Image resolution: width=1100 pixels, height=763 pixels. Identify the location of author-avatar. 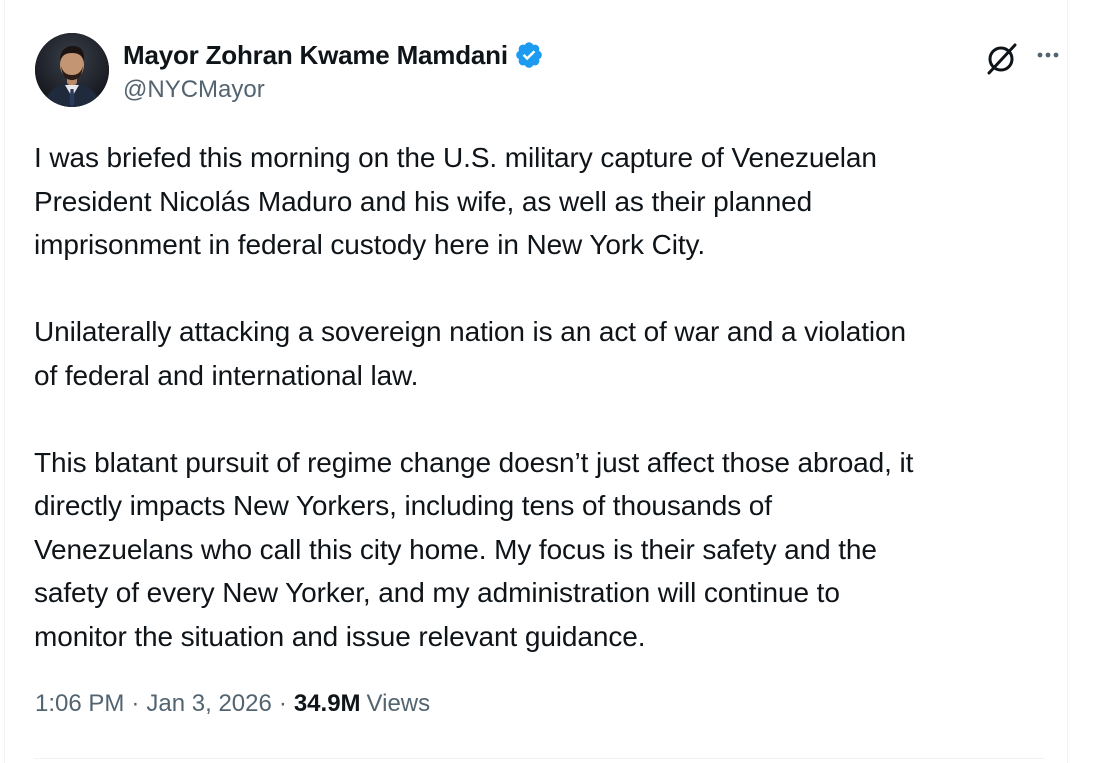
(72, 70).